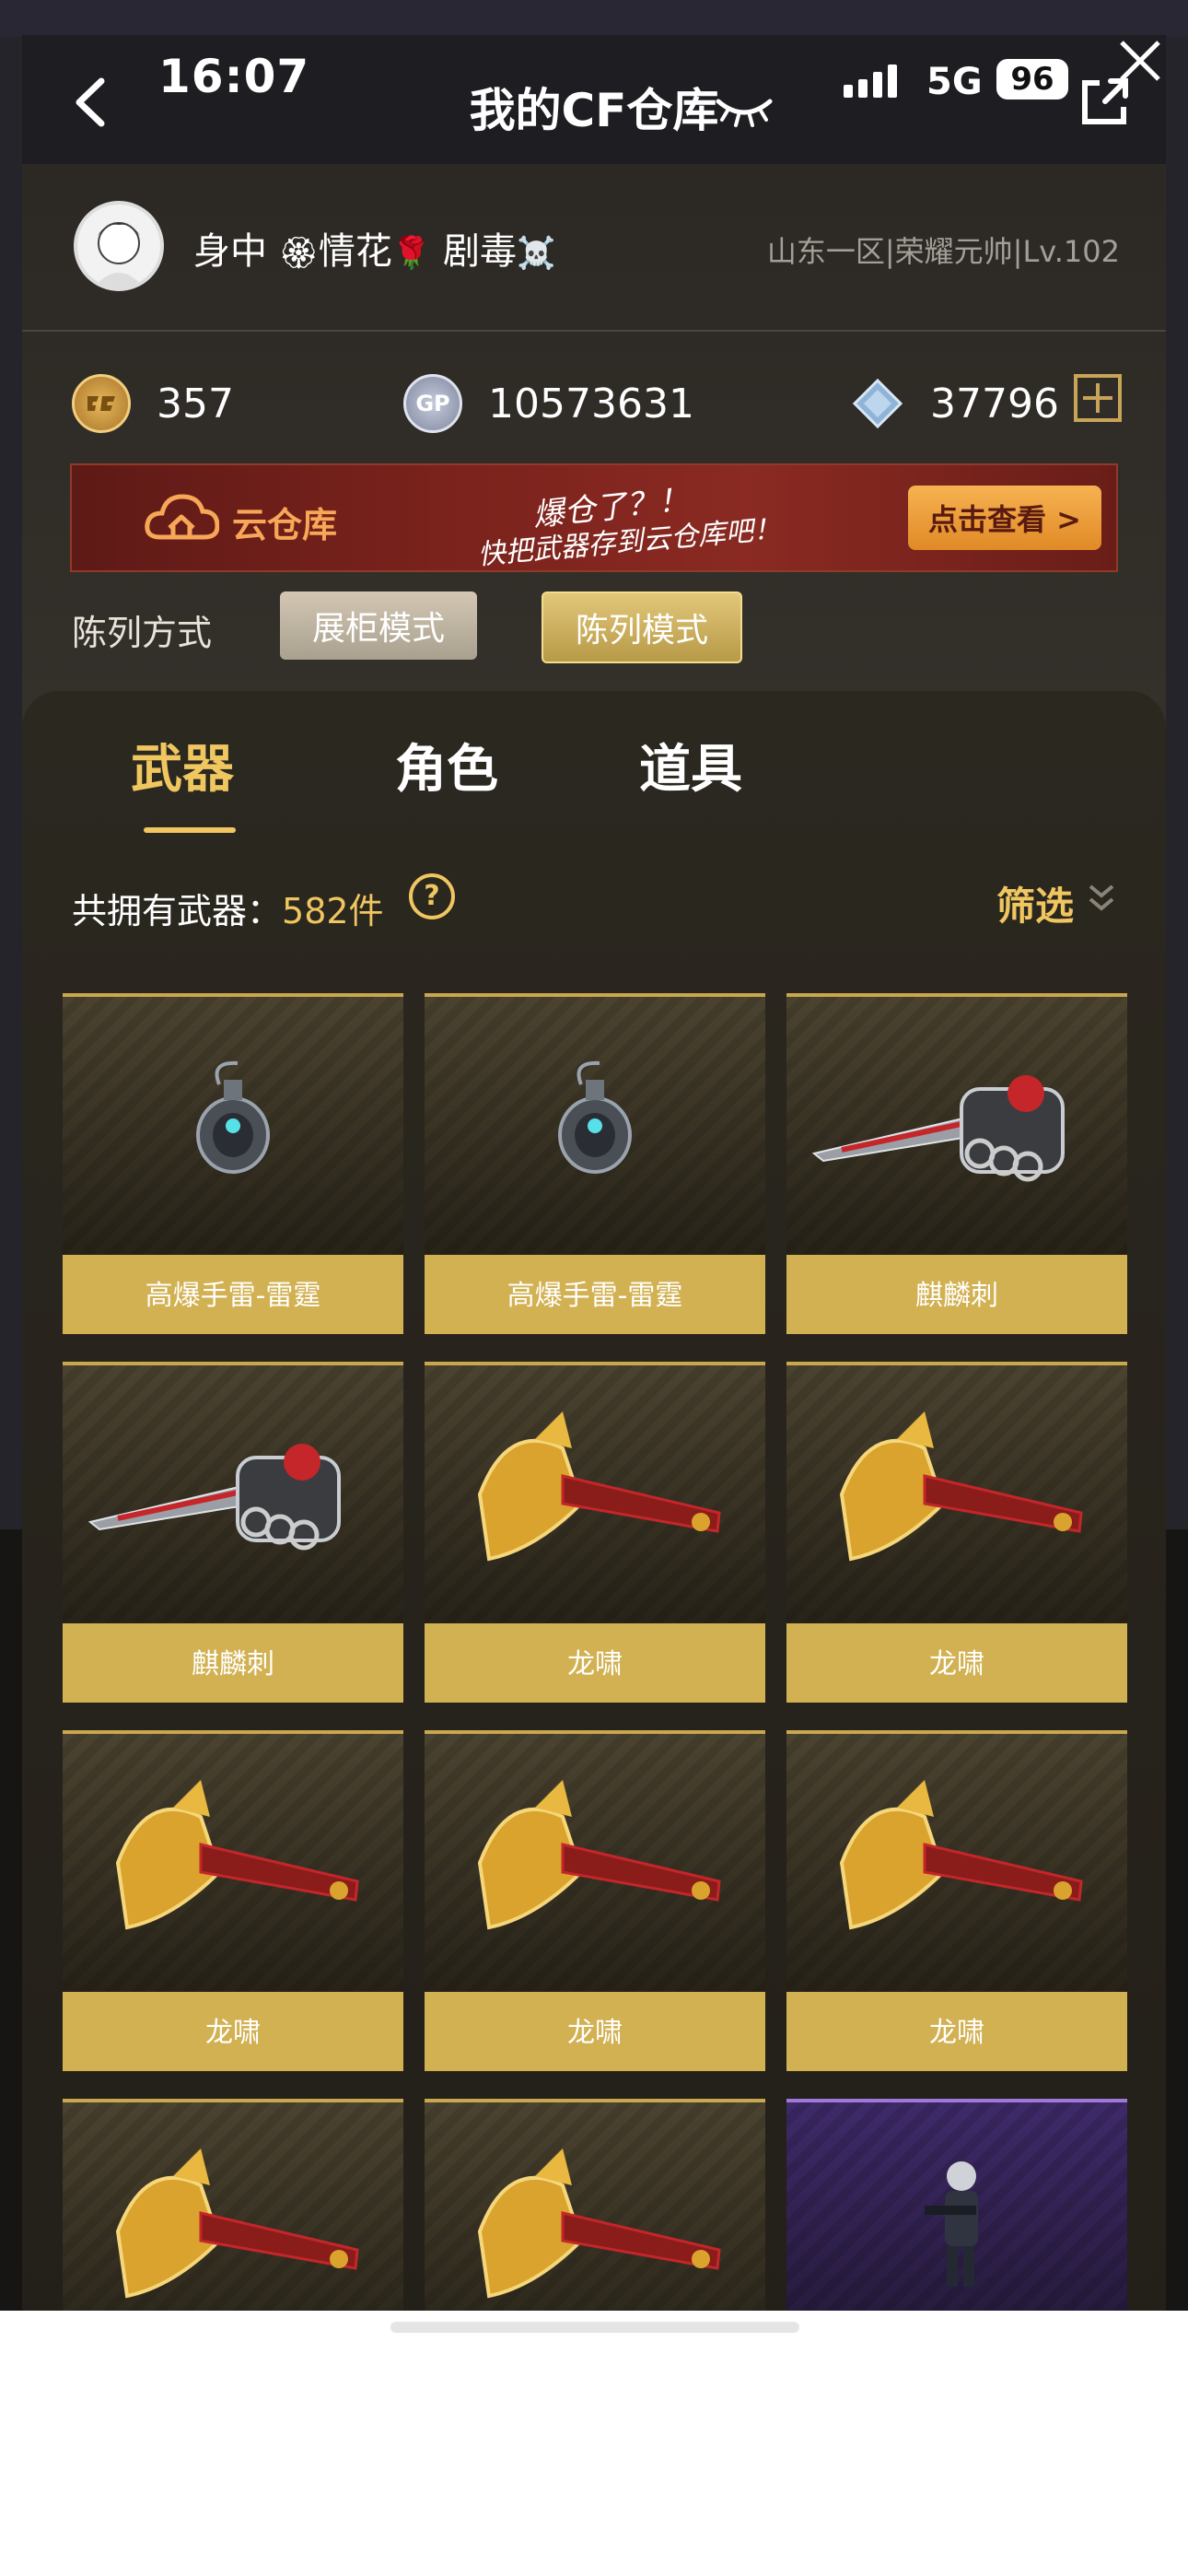  What do you see at coordinates (1101, 897) in the screenshot?
I see `chevron-down-icon` at bounding box center [1101, 897].